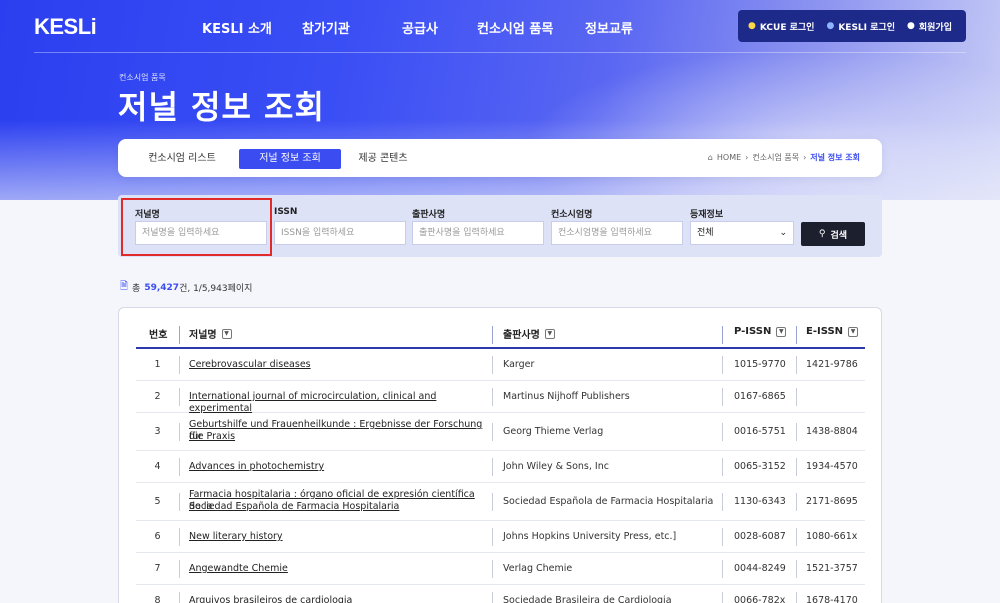 This screenshot has height=603, width=1000. Describe the element at coordinates (326, 27) in the screenshot. I see `nav-member-institutions: 참가기관` at that location.